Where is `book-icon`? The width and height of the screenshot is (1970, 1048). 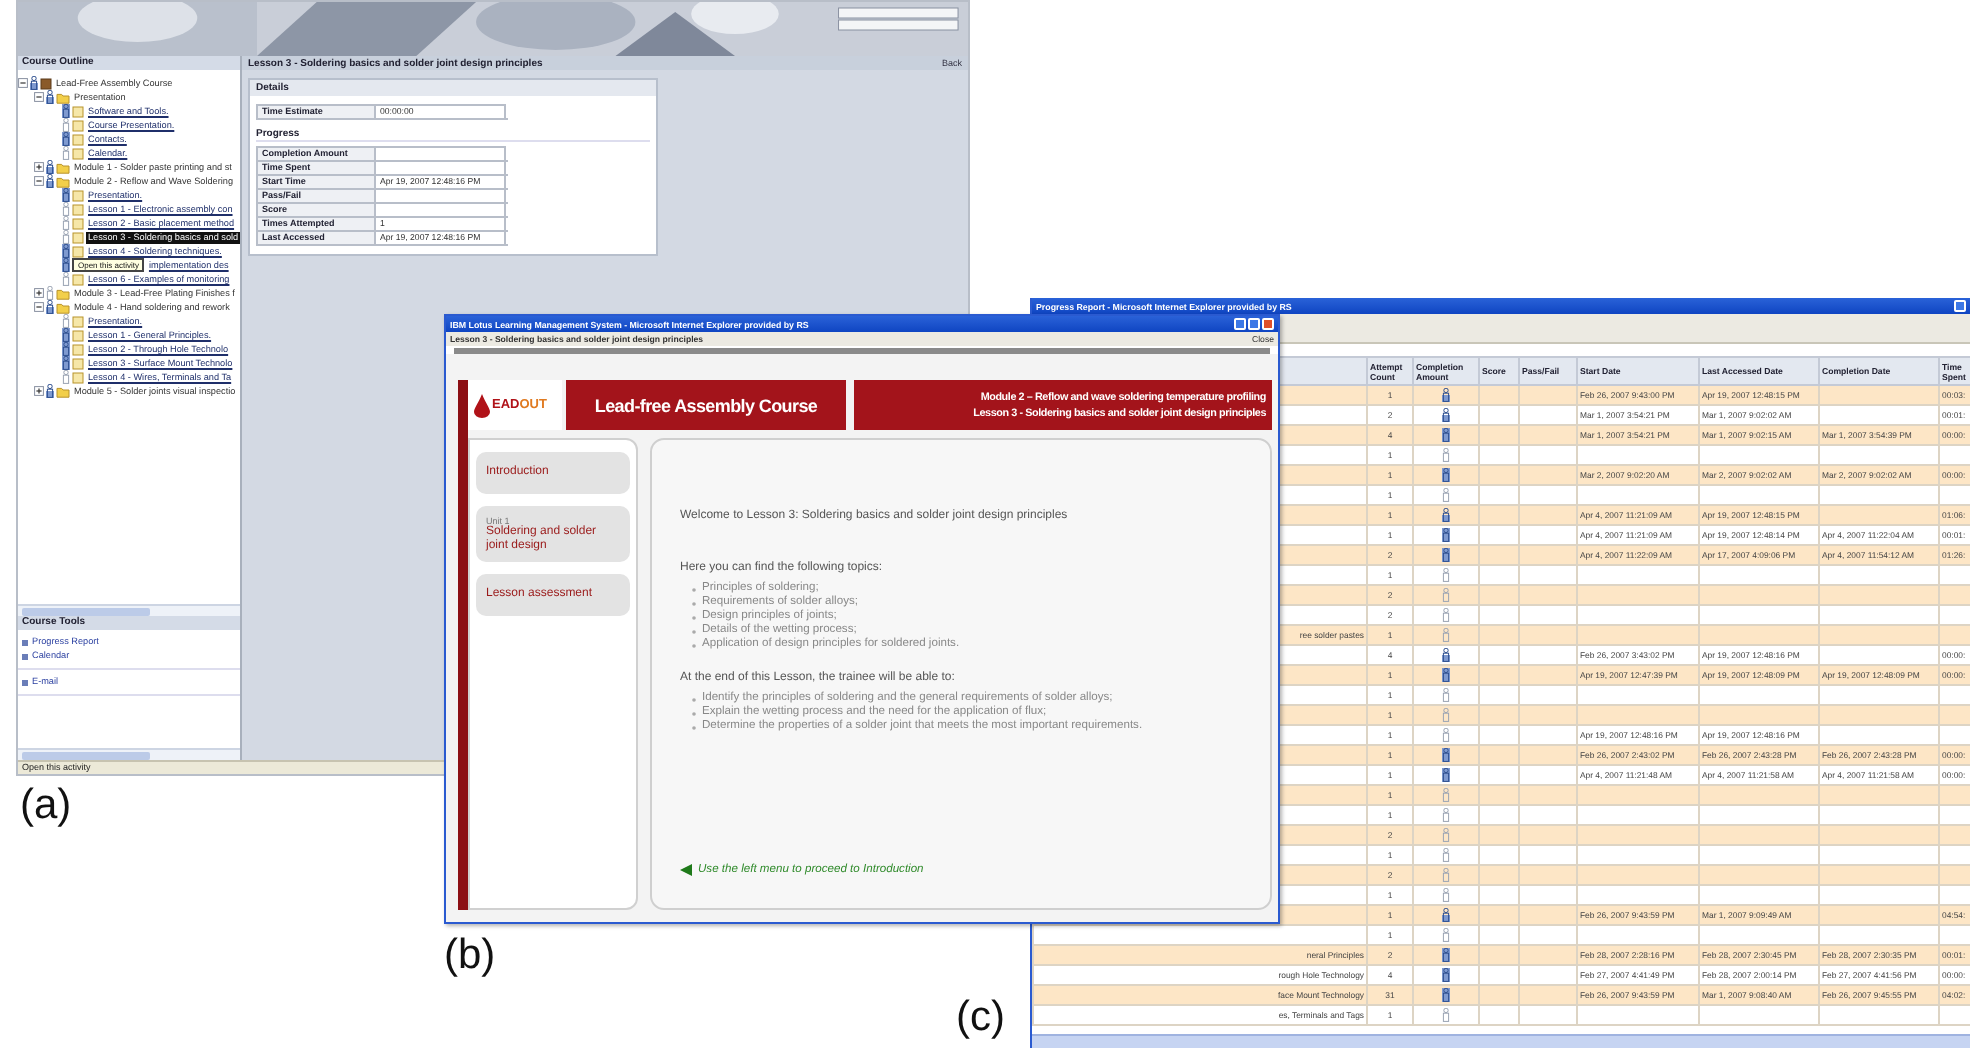
book-icon is located at coordinates (46, 83).